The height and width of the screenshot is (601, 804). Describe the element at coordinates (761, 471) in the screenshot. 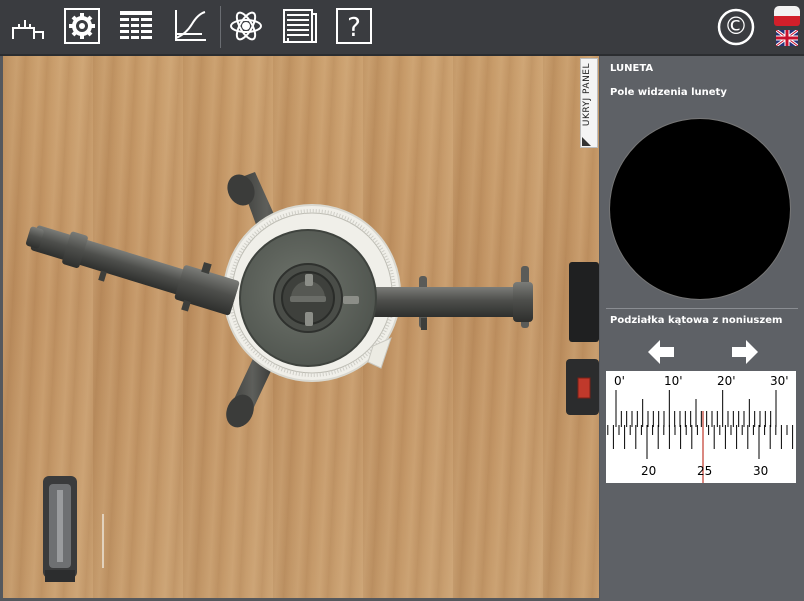

I see `vernier-bottom-label: 30` at that location.